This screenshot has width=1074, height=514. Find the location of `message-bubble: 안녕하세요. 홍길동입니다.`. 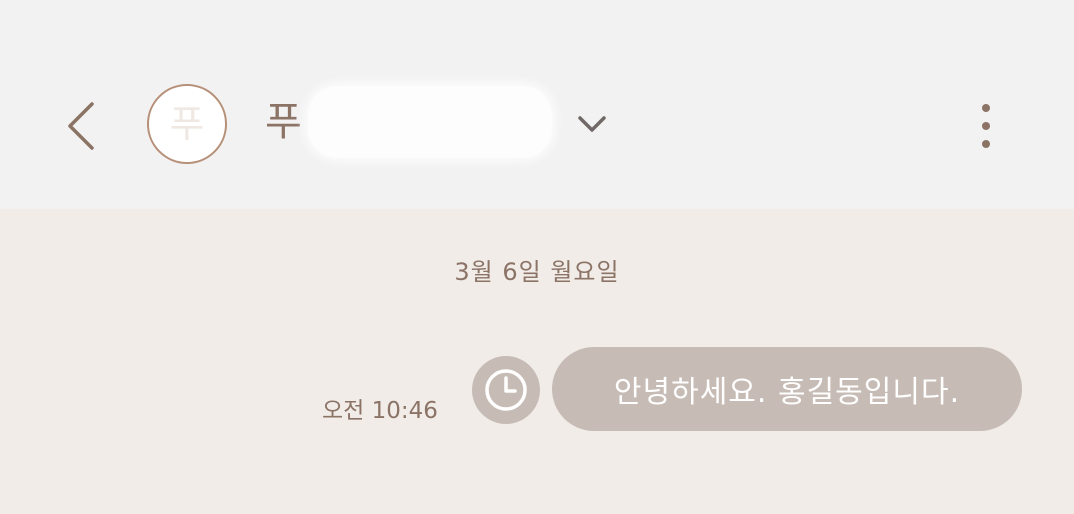

message-bubble: 안녕하세요. 홍길동입니다. is located at coordinates (787, 389).